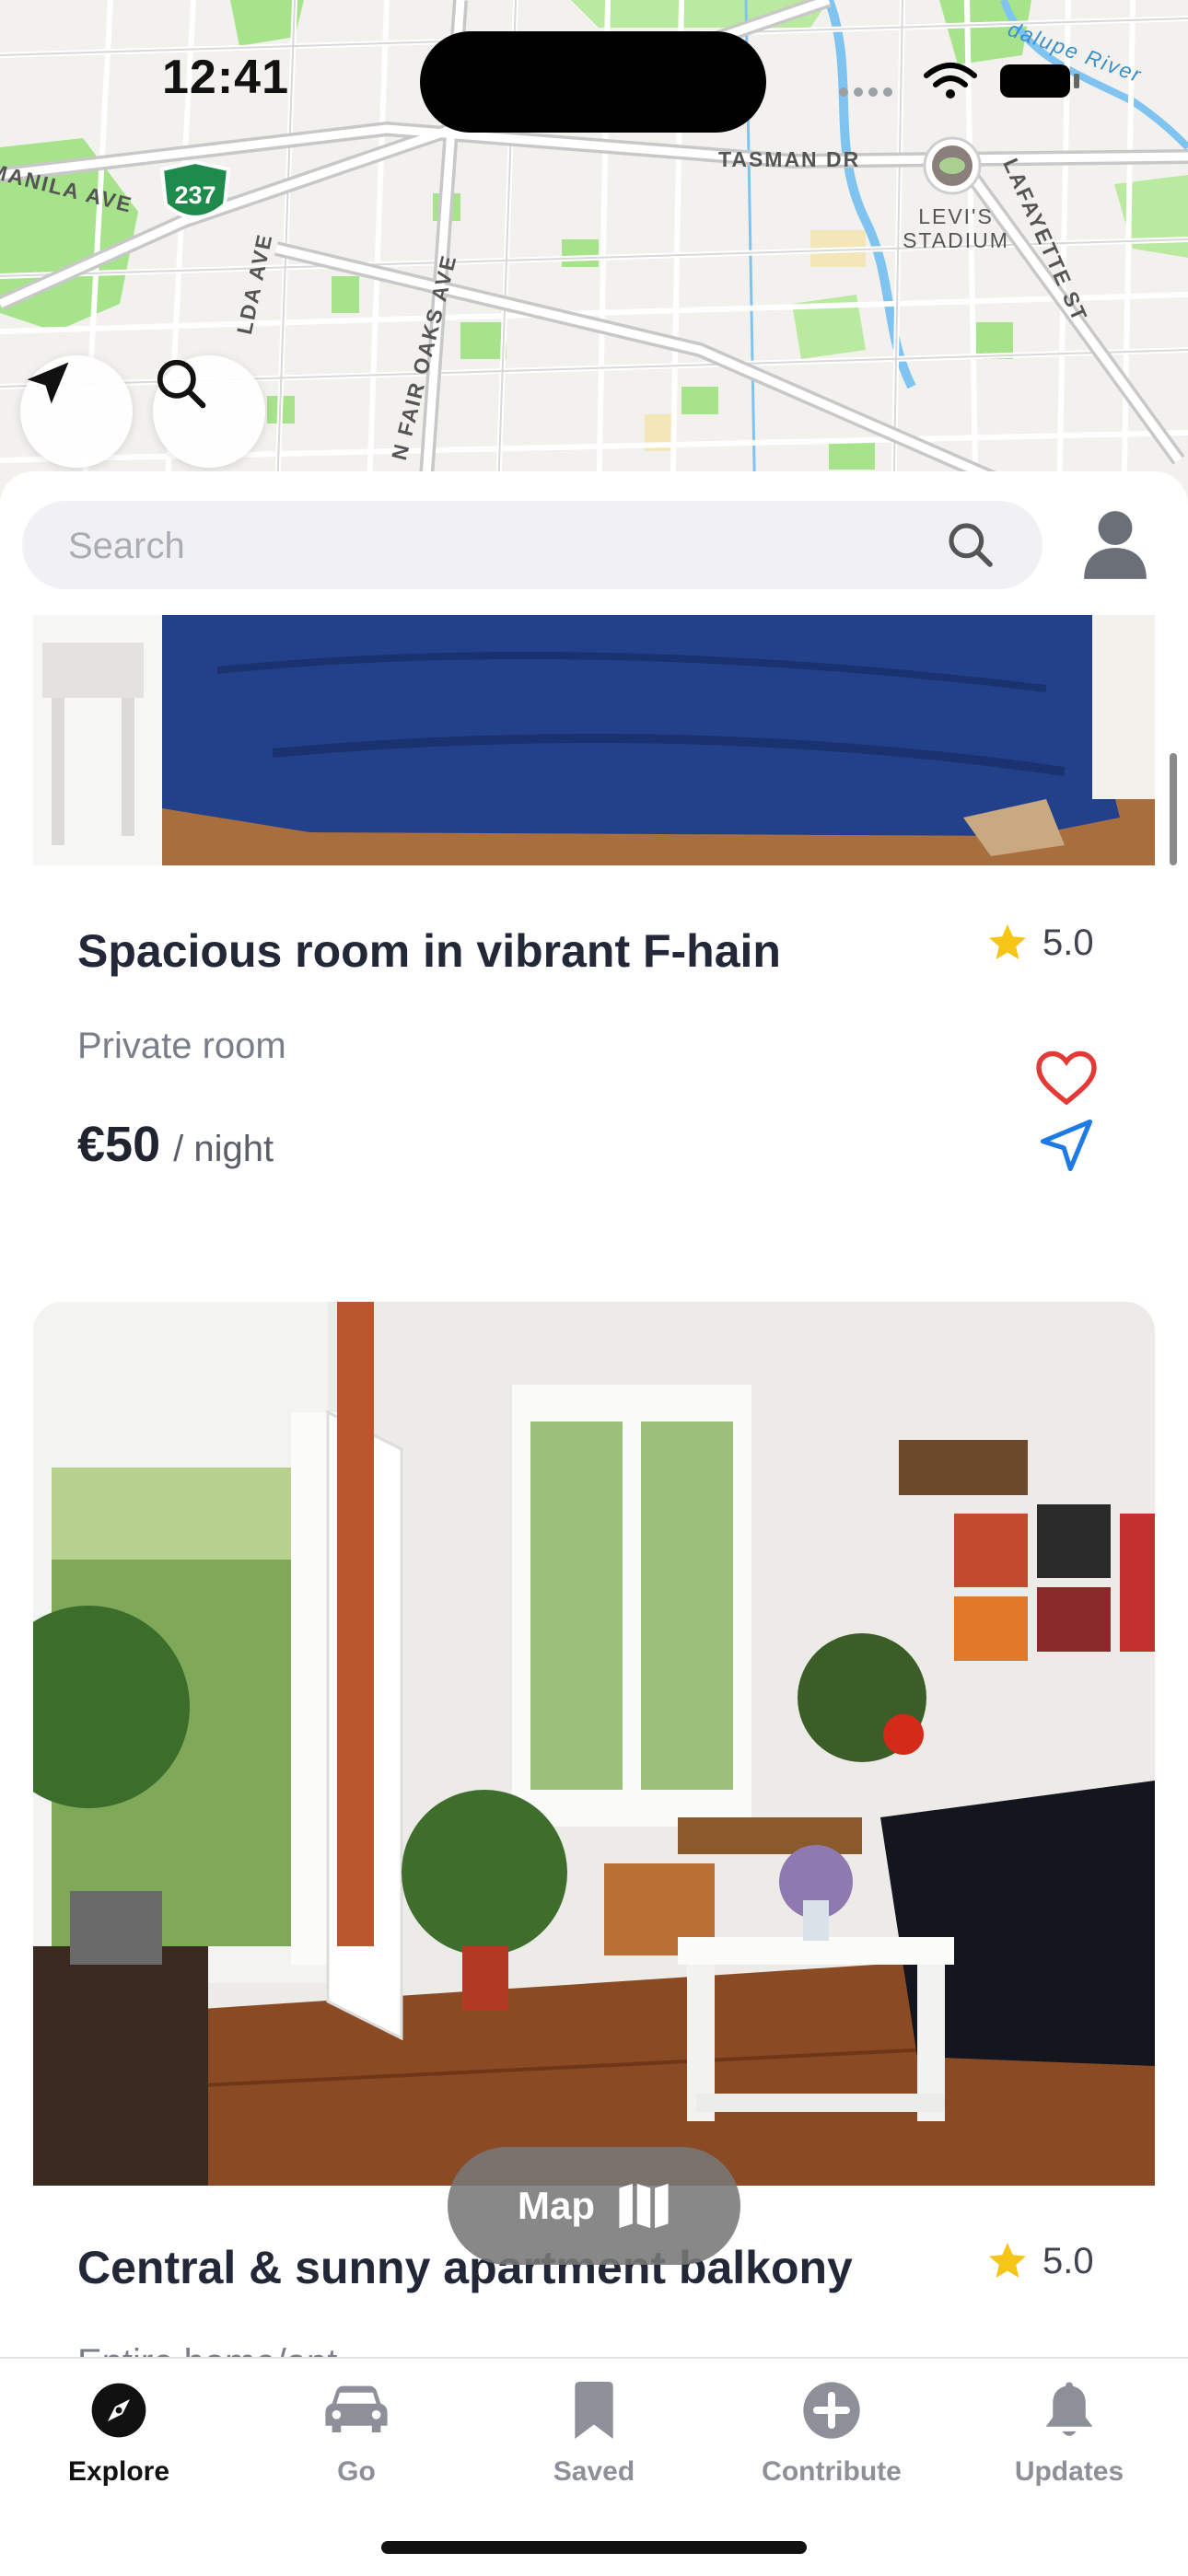  What do you see at coordinates (1115, 545) in the screenshot?
I see `profile-icon` at bounding box center [1115, 545].